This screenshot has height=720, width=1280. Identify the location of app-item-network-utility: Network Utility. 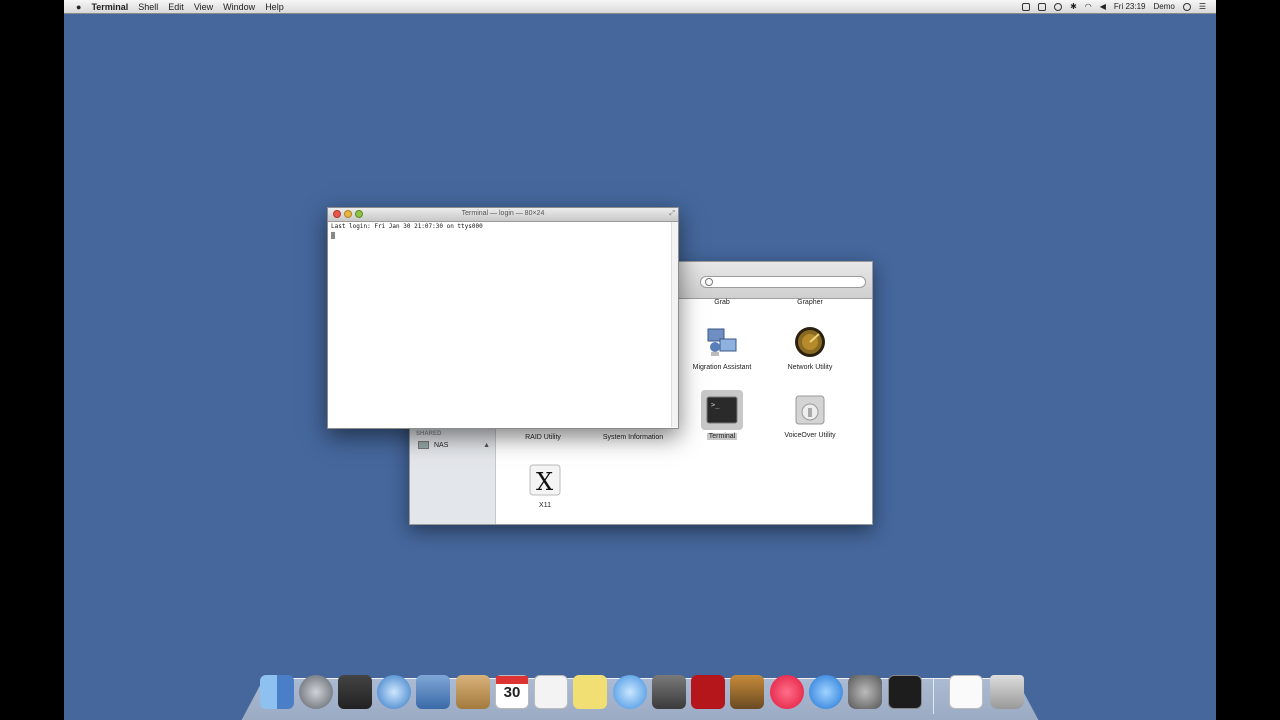
(810, 348).